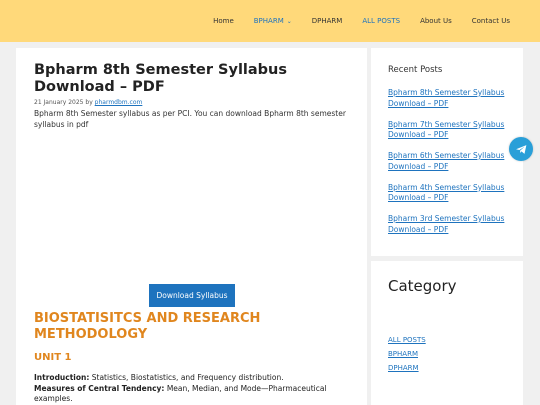  Describe the element at coordinates (119, 102) in the screenshot. I see `author-link: pharmdbm.com` at that location.